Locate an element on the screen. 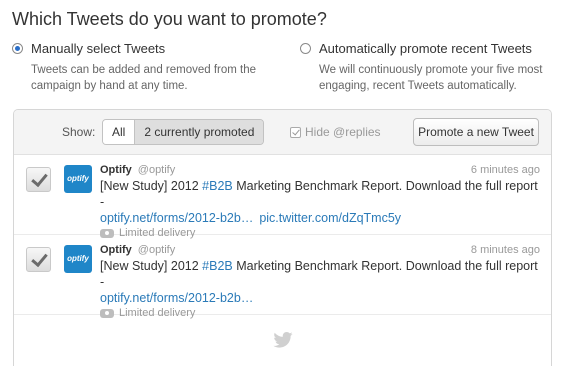  delivery-status: Limited delivery is located at coordinates (157, 313).